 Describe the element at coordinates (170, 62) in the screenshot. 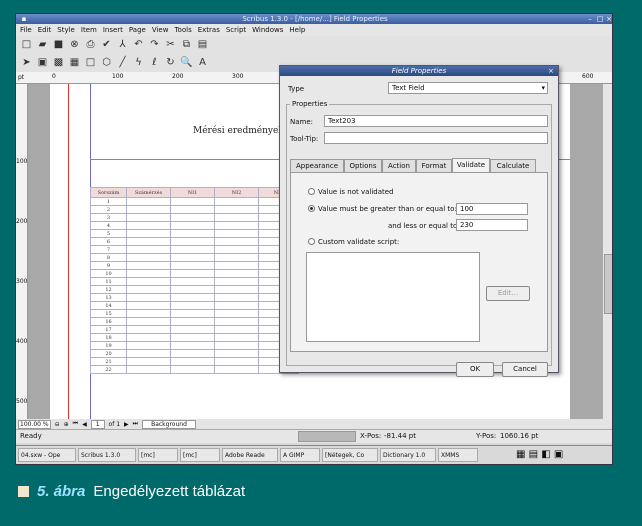

I see `rotate-icon: ↻` at that location.